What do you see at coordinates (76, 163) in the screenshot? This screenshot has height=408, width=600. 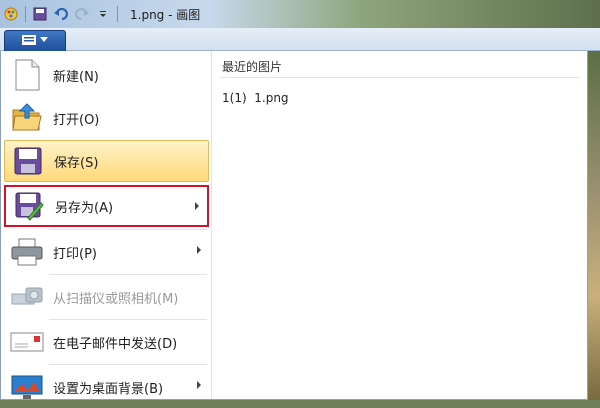 I see `menu-item-label: 保存(S)` at bounding box center [76, 163].